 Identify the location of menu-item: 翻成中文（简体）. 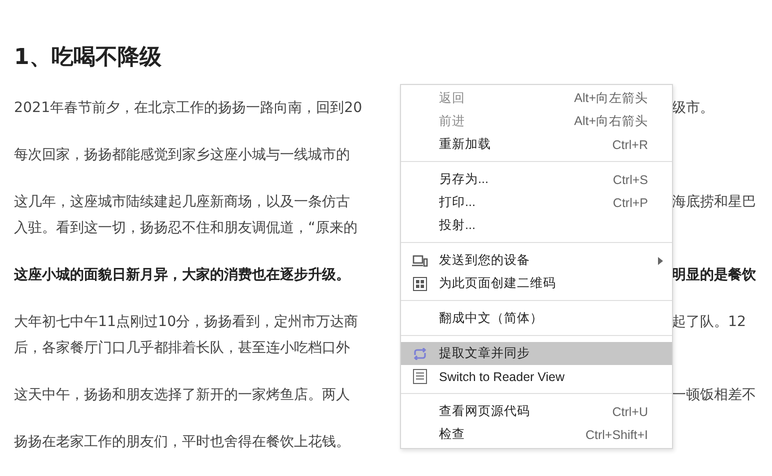
(536, 318).